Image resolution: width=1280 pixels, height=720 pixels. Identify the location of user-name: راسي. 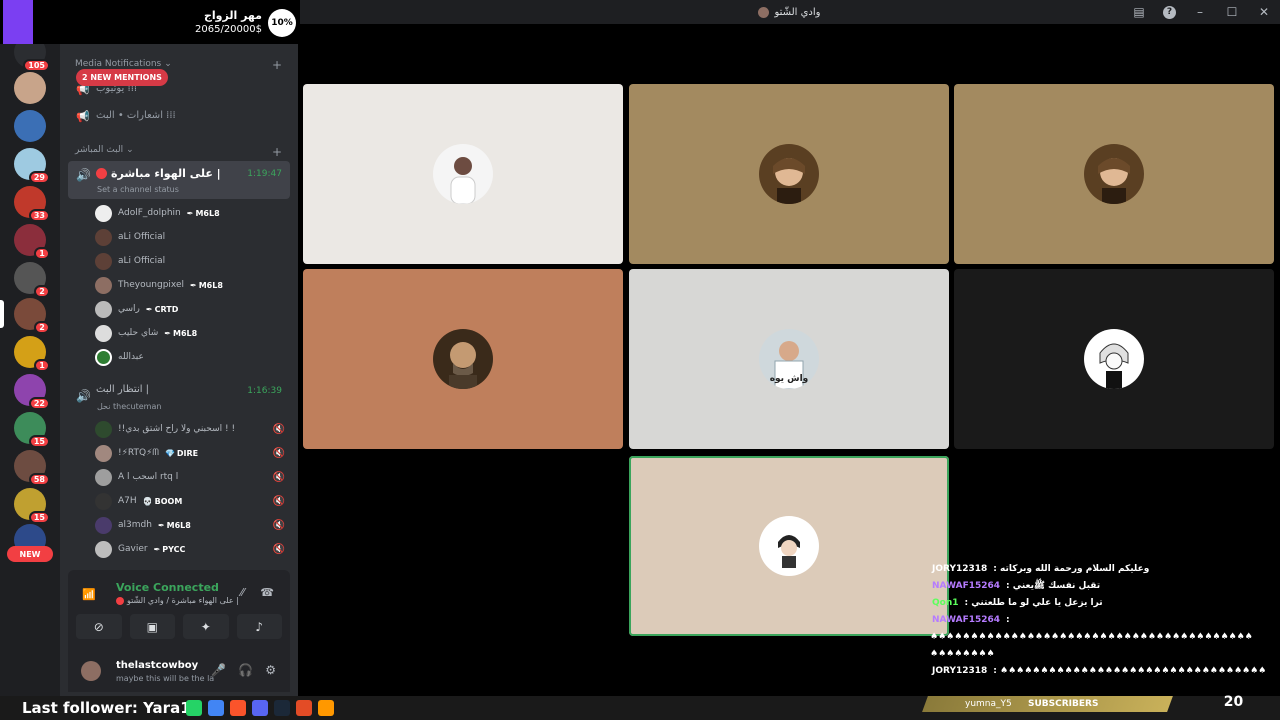
(129, 309).